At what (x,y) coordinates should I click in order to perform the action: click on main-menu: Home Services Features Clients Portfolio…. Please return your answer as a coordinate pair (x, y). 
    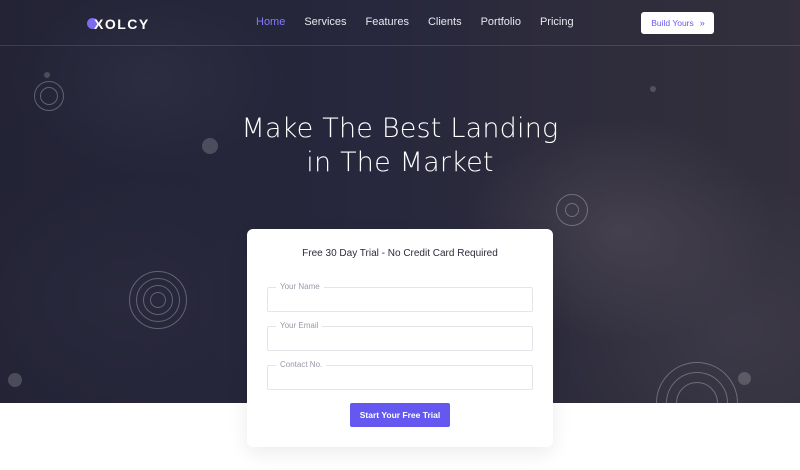
    Looking at the image, I should click on (424, 22).